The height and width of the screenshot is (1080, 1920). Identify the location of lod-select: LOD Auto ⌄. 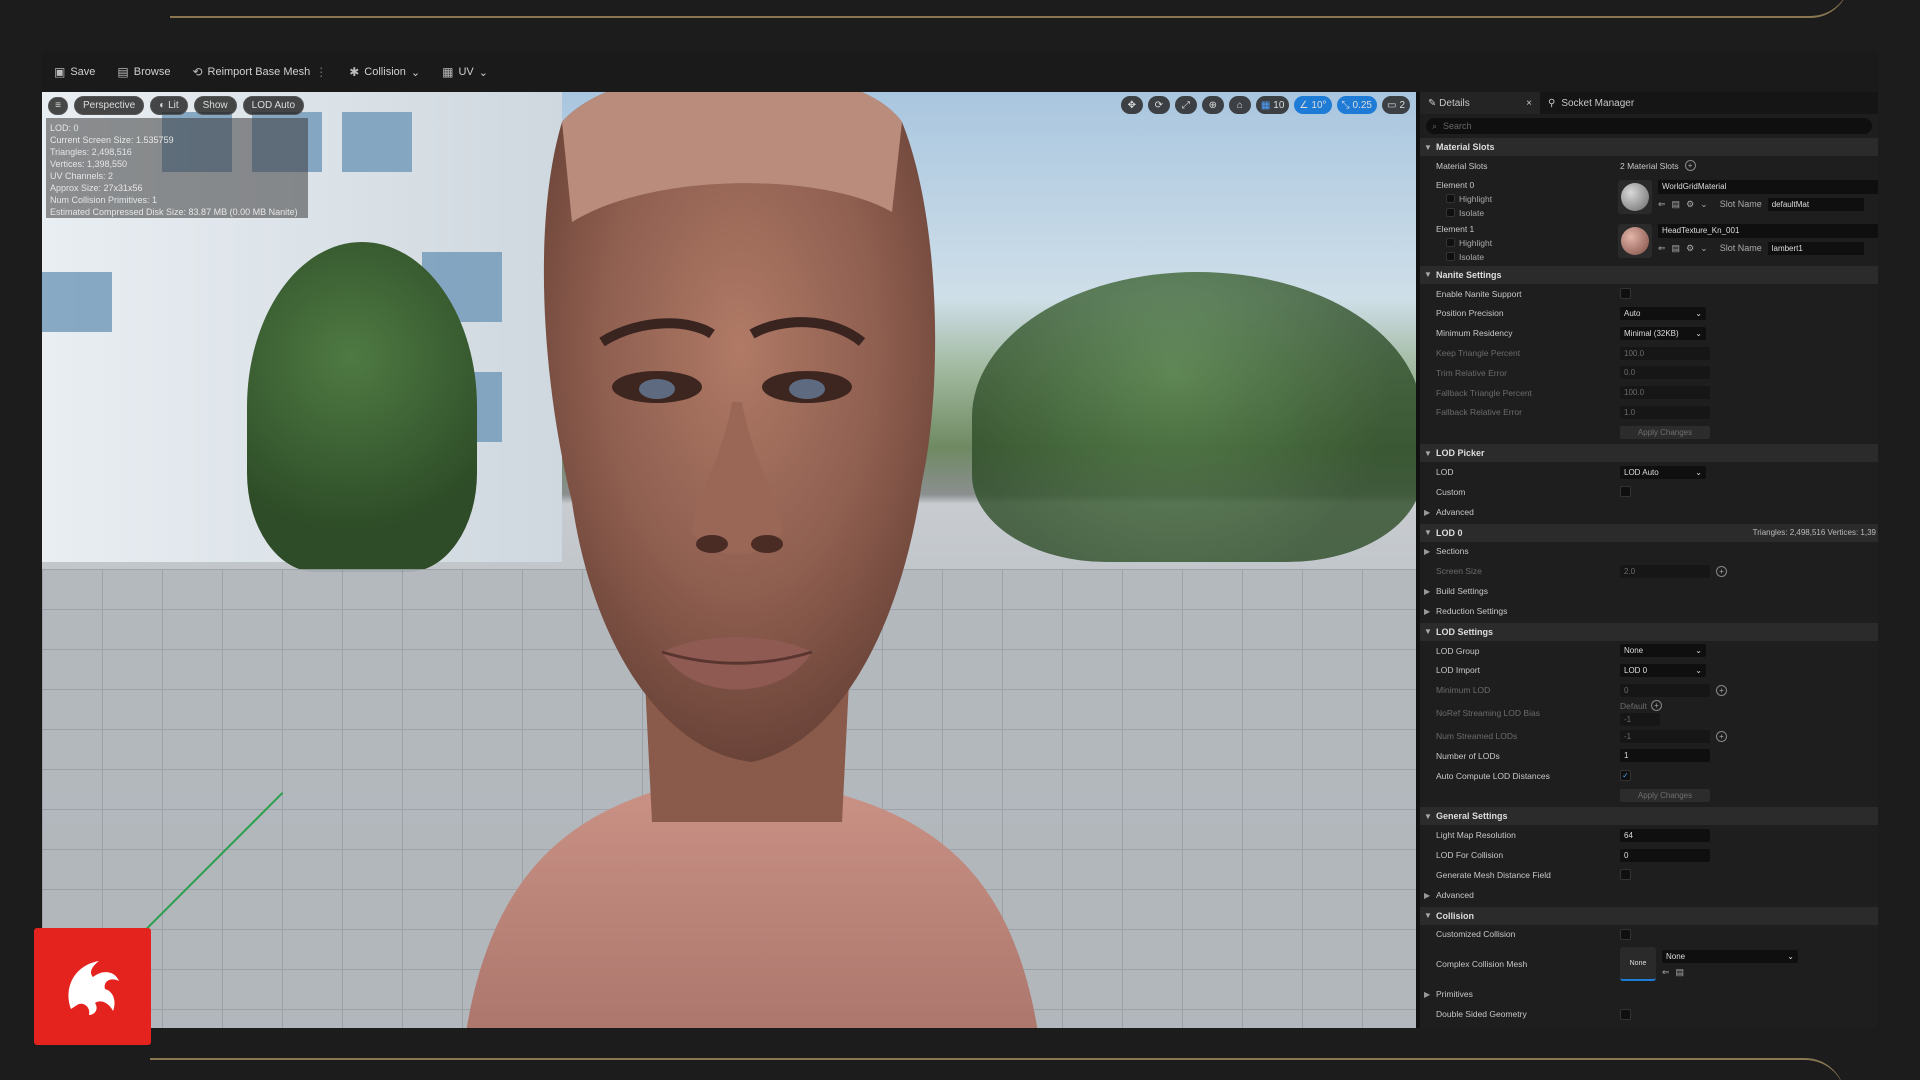
(1663, 472).